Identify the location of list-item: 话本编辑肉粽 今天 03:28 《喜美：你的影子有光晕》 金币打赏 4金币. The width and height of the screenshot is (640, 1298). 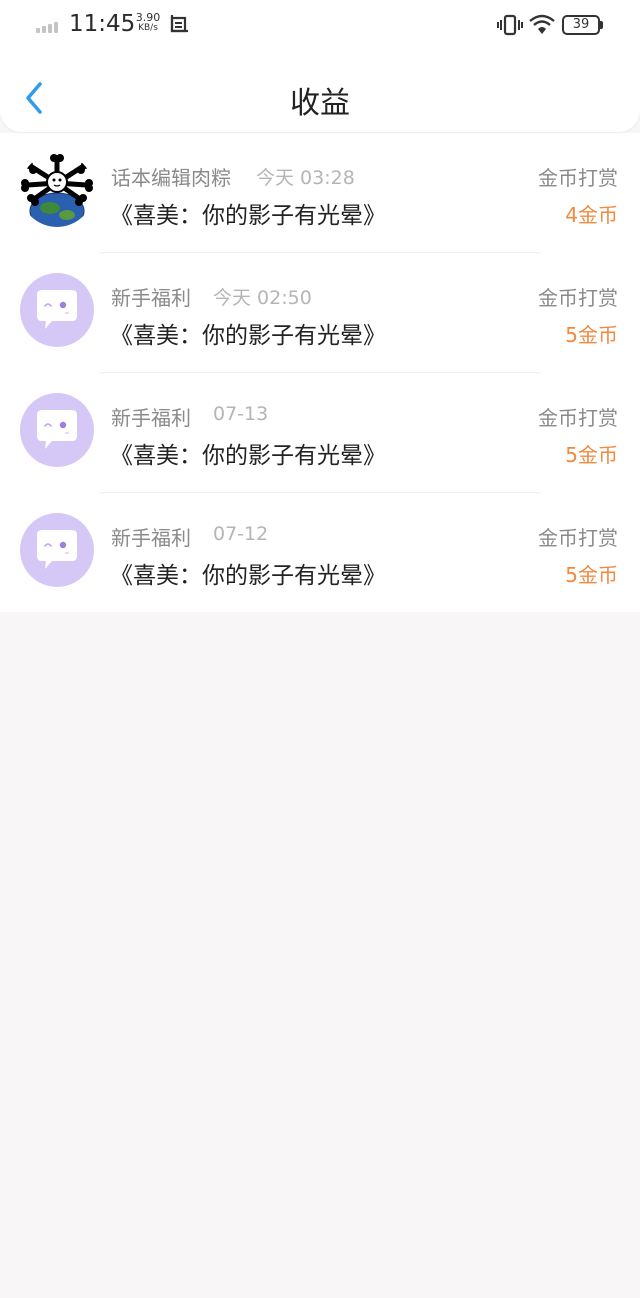
(320, 193).